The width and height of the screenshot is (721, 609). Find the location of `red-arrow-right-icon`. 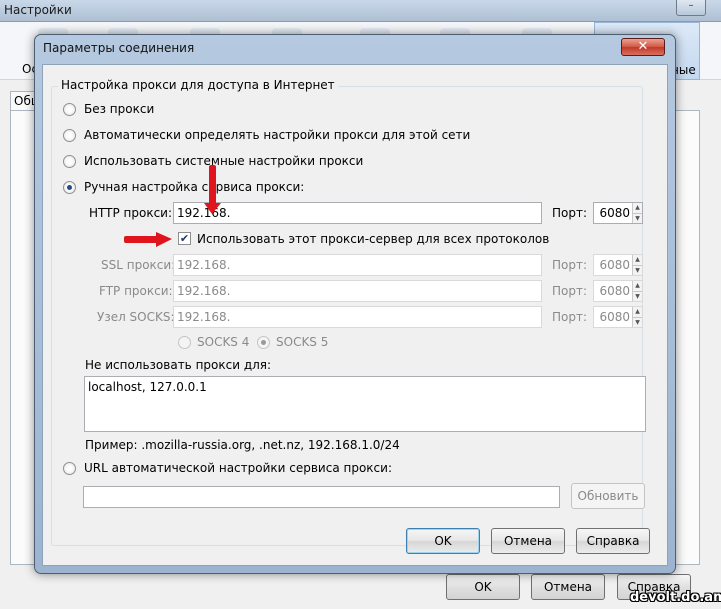

red-arrow-right-icon is located at coordinates (148, 239).